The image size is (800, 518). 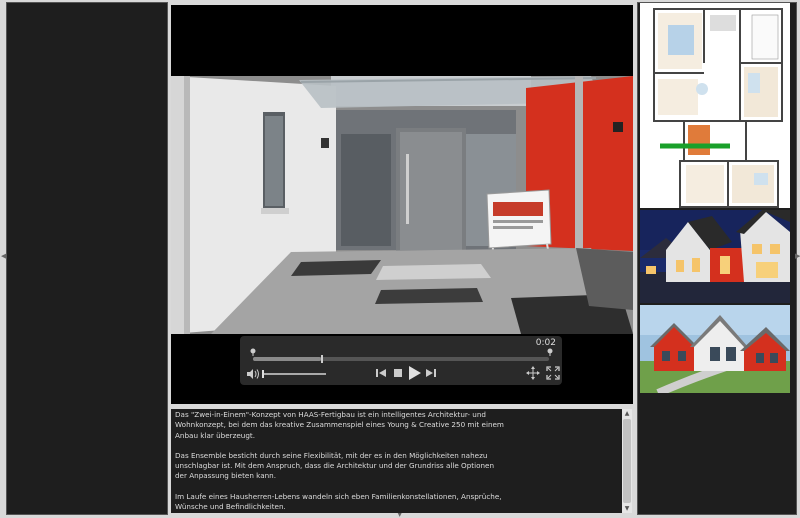 I want to click on play-icon, so click(x=414, y=373).